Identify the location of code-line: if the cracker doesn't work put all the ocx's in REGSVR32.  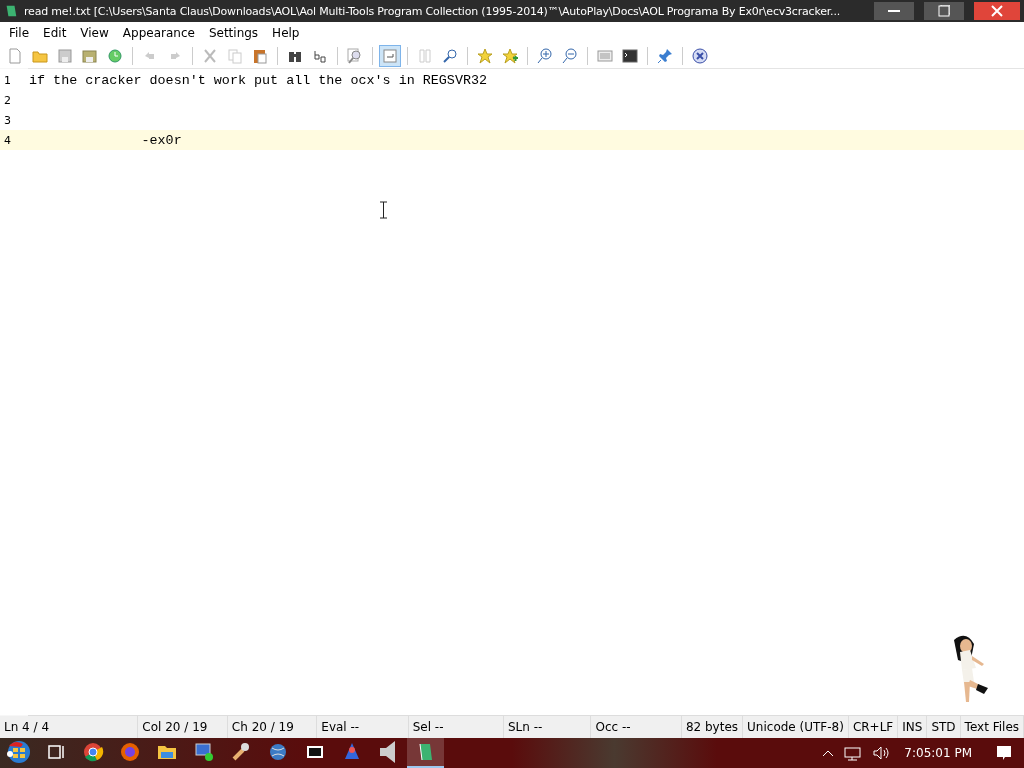
(258, 80).